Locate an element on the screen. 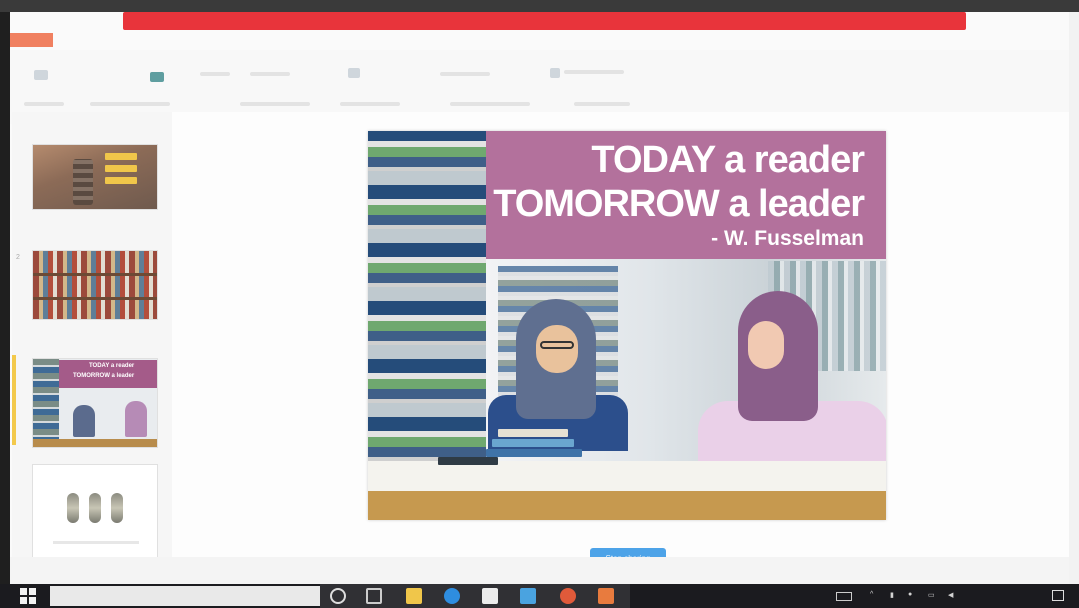  os-taskbar: ^ ▮ ● ▭ ◀ is located at coordinates (539, 596).